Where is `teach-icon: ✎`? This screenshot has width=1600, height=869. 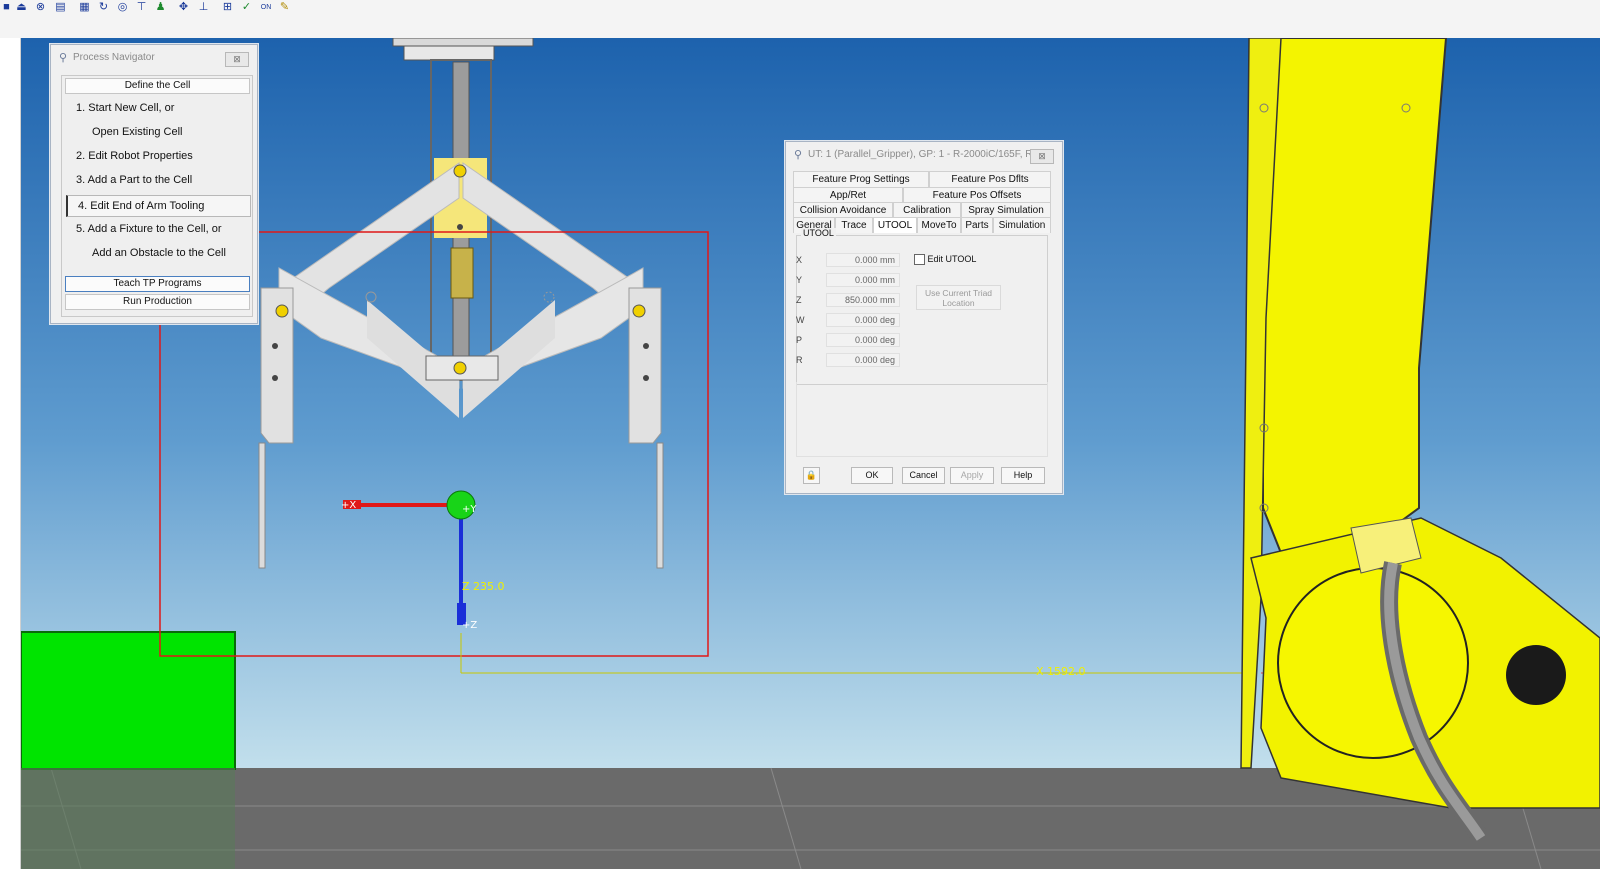
teach-icon: ✎ is located at coordinates (284, 7).